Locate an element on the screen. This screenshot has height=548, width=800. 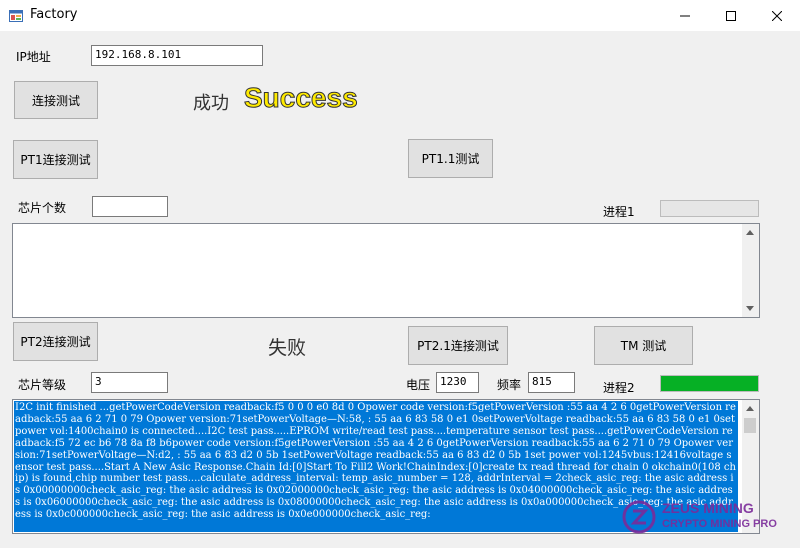
connect-test-button: 连接测试 is located at coordinates (56, 100).